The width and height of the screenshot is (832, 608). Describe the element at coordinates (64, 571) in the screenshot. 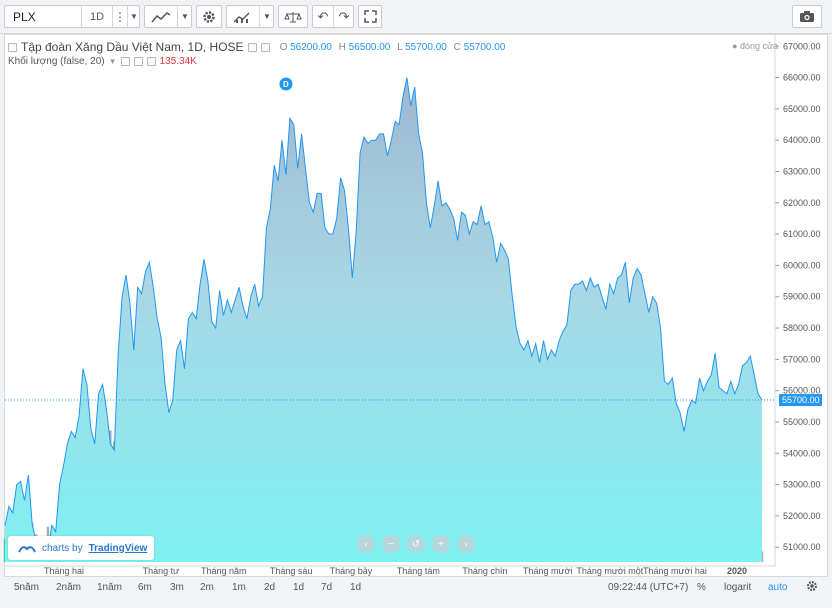

I see `x-tick-label: Tháng hai` at that location.